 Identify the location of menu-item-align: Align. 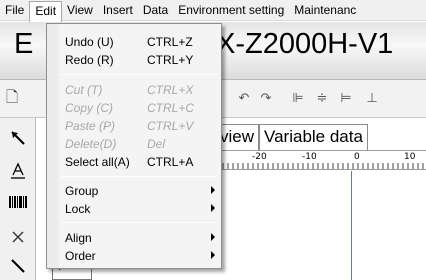
(134, 237).